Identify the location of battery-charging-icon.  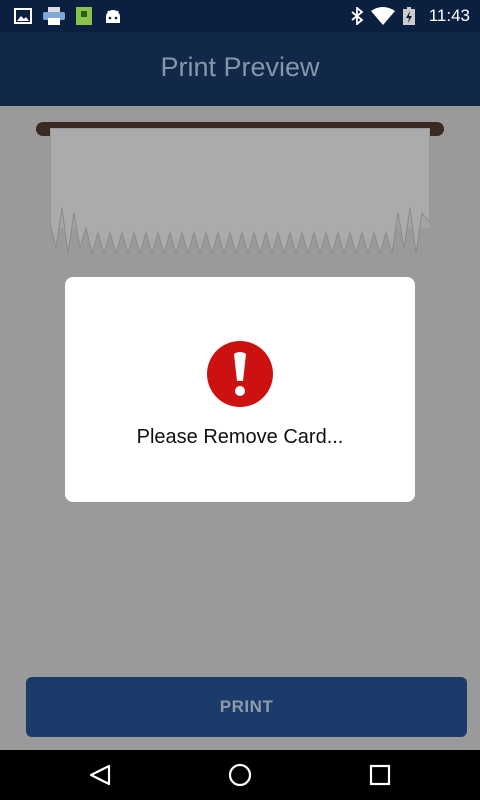
(409, 16).